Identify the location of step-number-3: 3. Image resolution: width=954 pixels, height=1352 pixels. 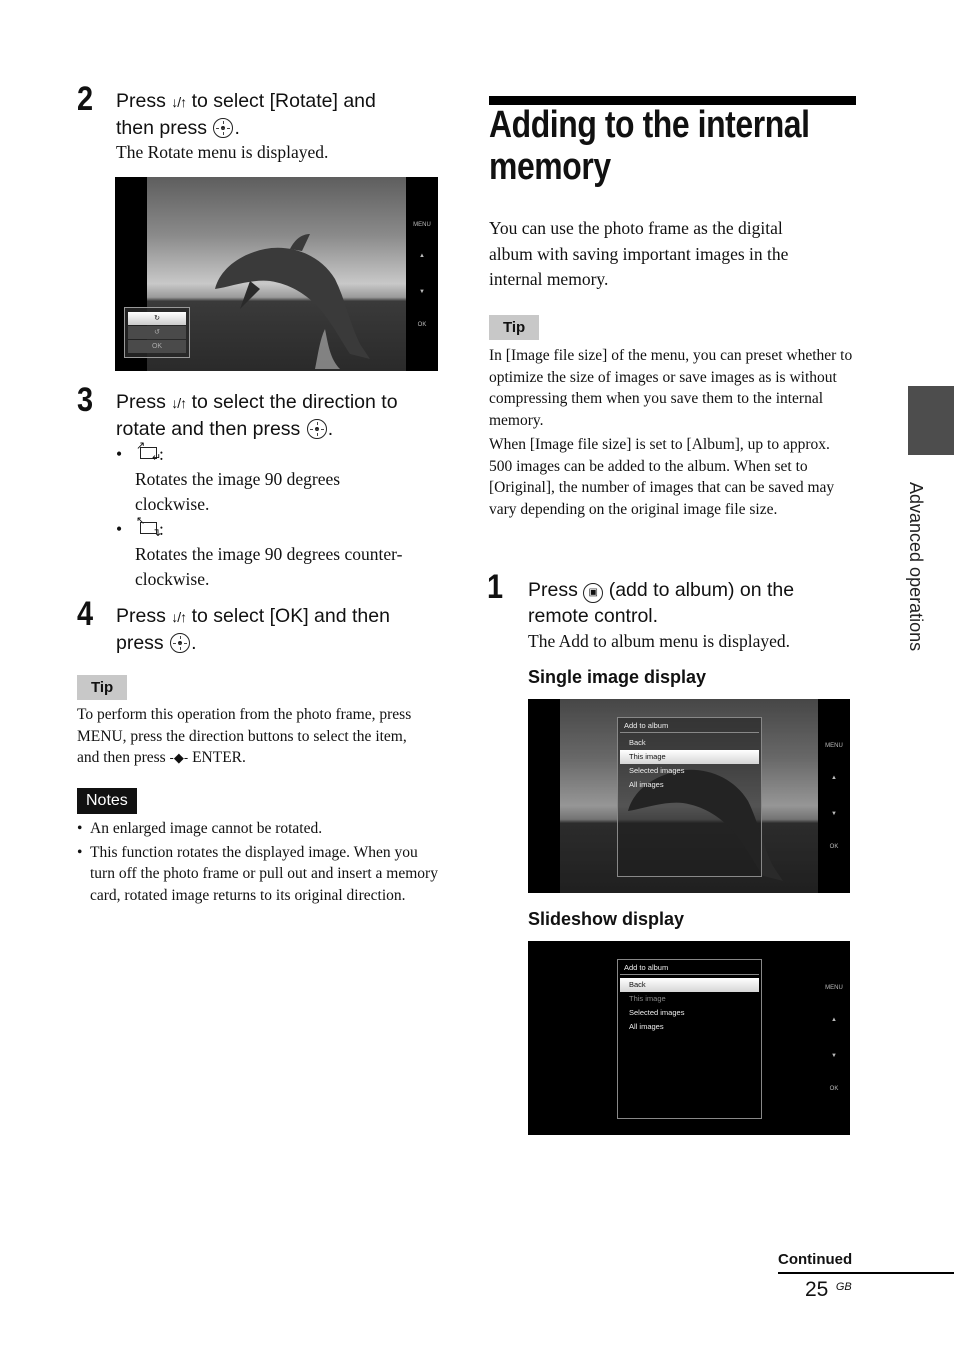
(85, 400).